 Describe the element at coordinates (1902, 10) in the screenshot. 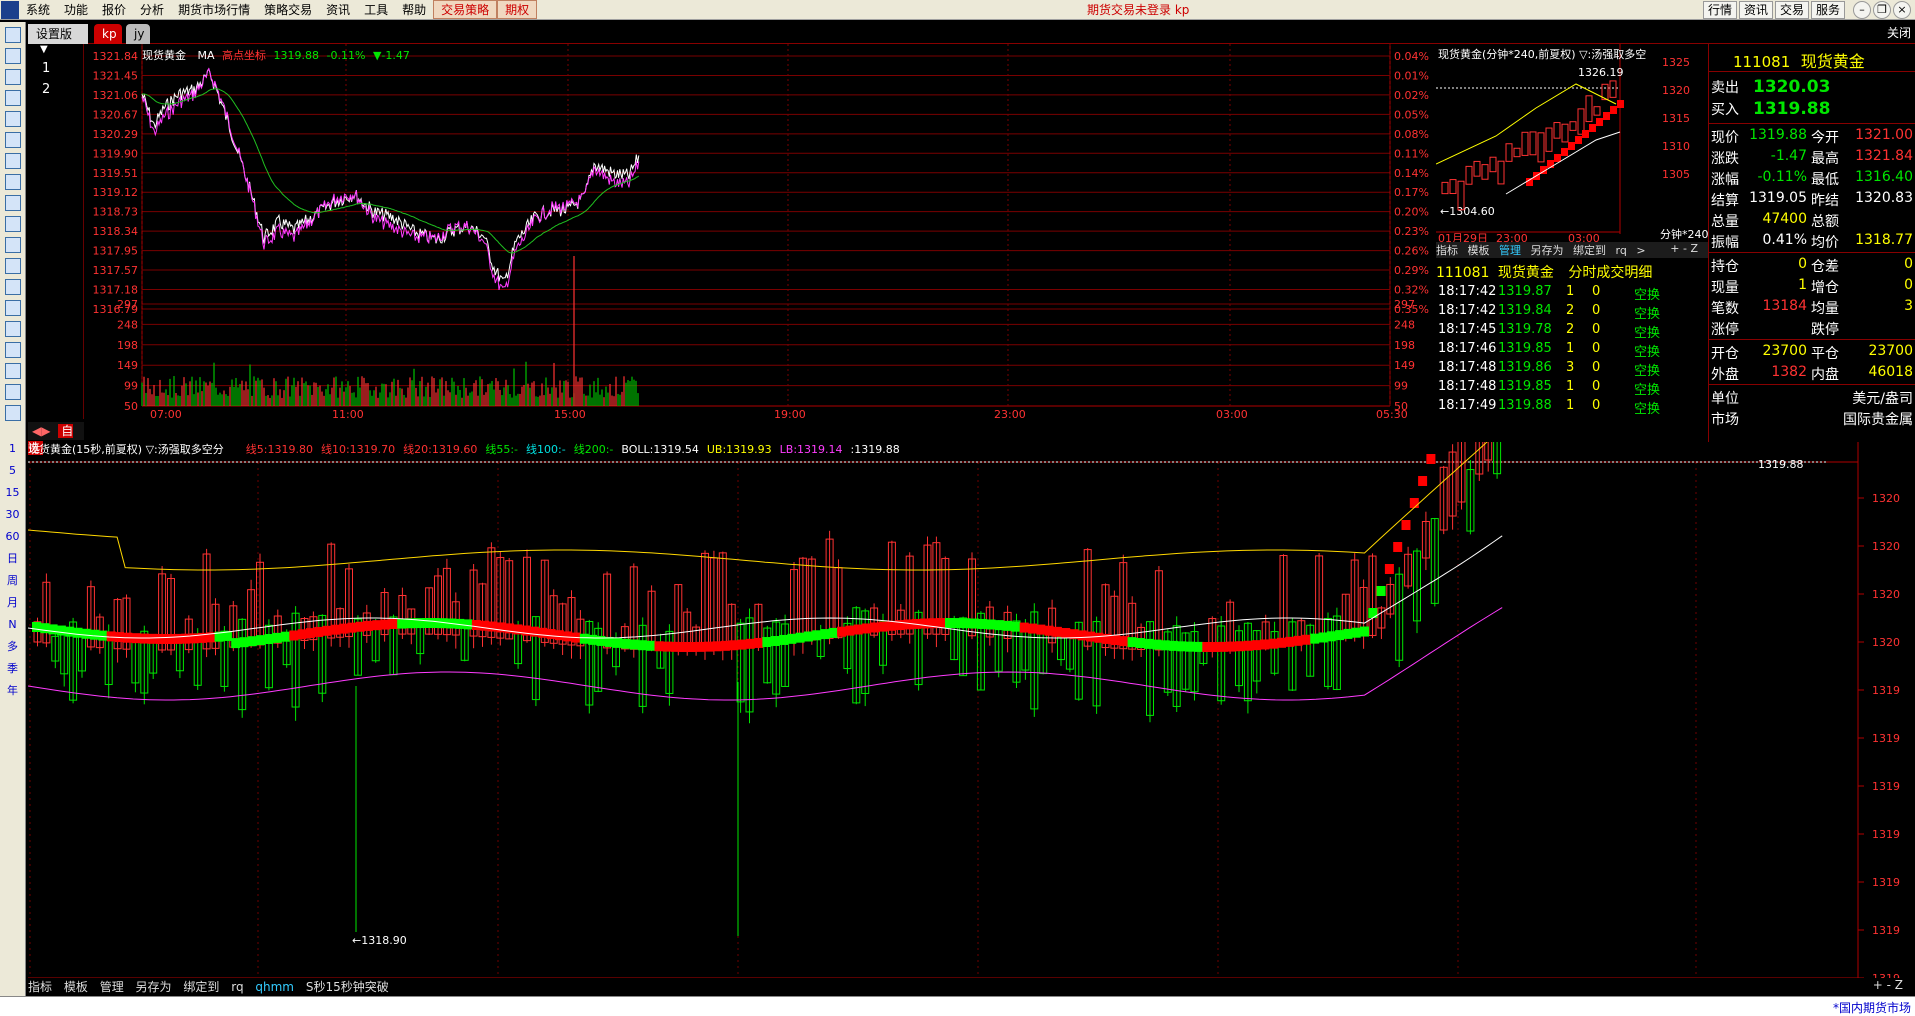

I see `close-icon: ×` at that location.